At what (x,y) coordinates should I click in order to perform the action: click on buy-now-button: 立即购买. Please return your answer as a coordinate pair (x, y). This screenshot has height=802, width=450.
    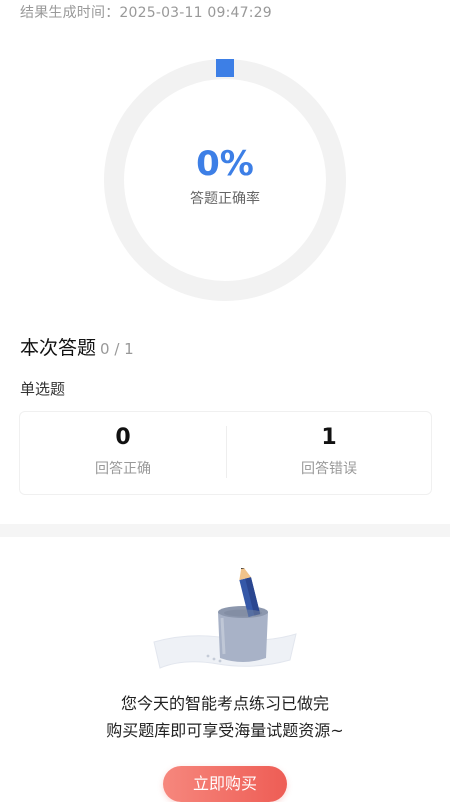
    Looking at the image, I should click on (225, 784).